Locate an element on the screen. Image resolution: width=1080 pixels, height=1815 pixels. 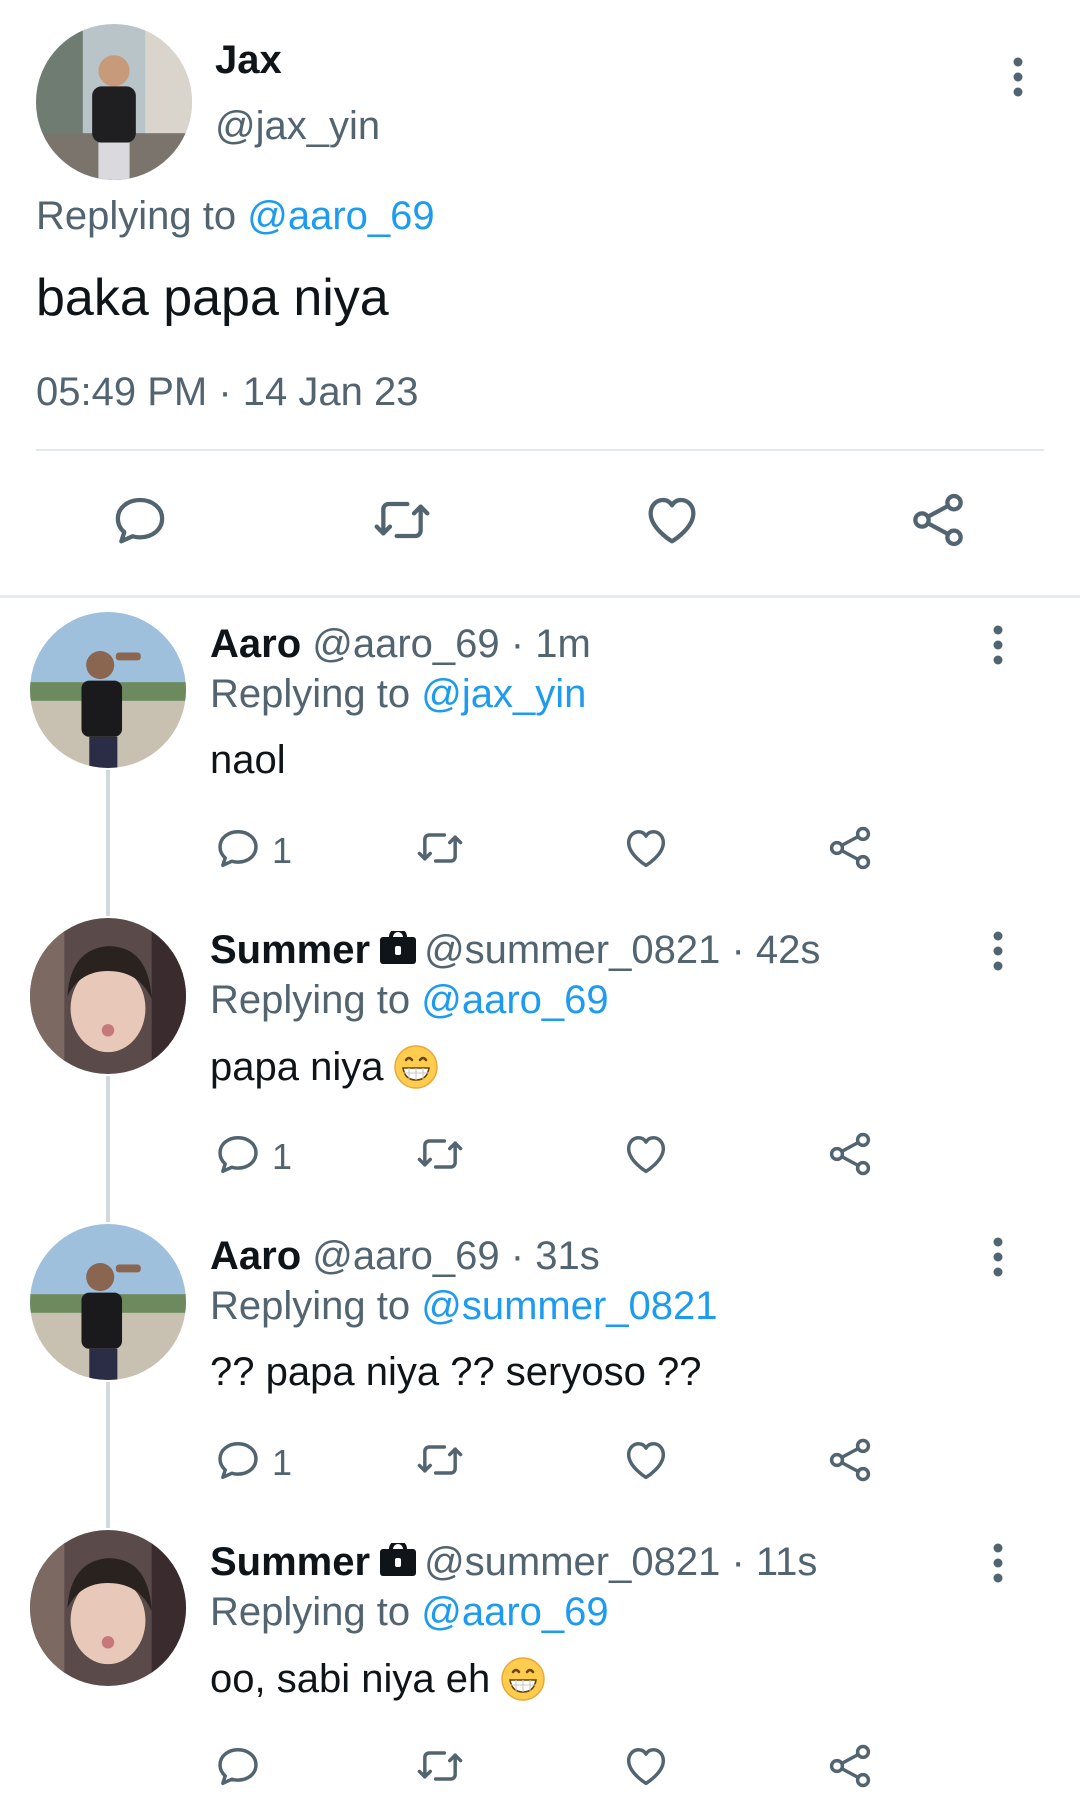
reply-text: oo, sabi niya eh is located at coordinates (378, 1679).